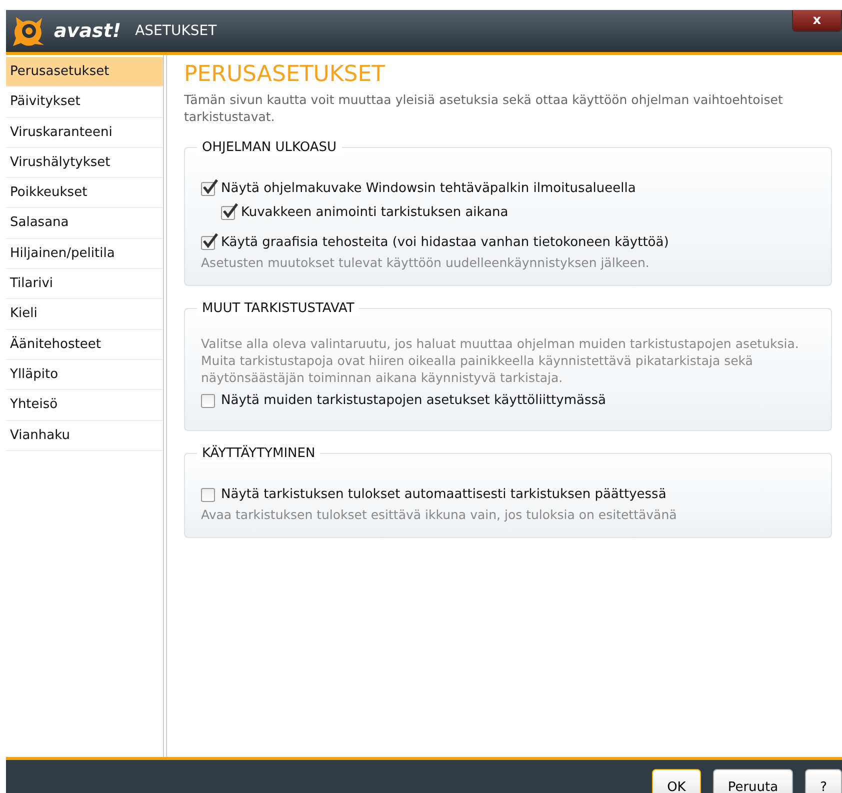 The image size is (842, 793). I want to click on close-button: x, so click(817, 21).